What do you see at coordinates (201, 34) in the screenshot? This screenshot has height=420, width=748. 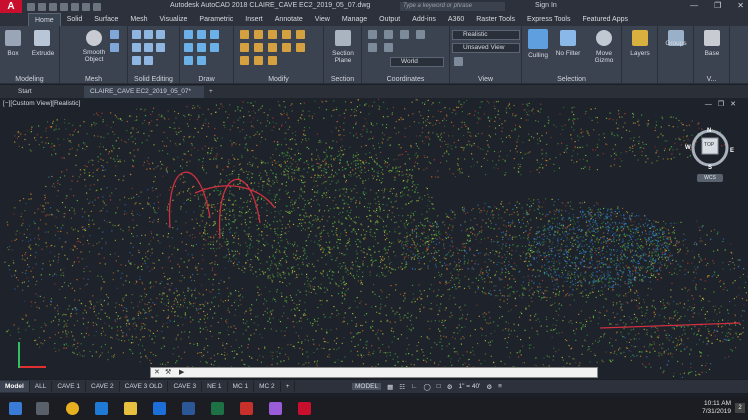 I see `polyline-icon` at bounding box center [201, 34].